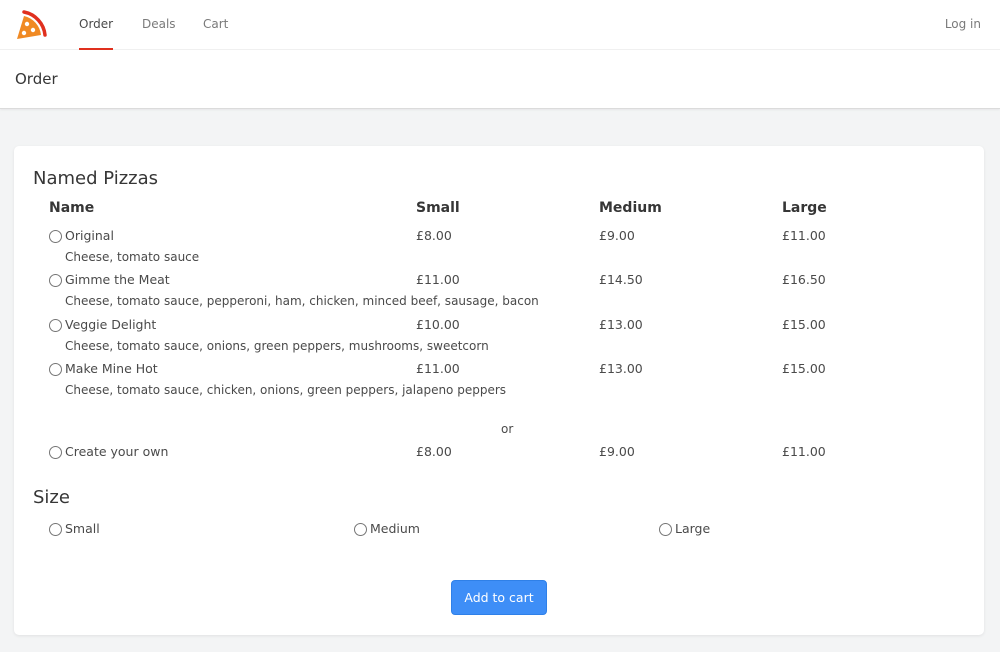 Image resolution: width=1000 pixels, height=652 pixels. What do you see at coordinates (36, 79) in the screenshot?
I see `page-title: Order` at bounding box center [36, 79].